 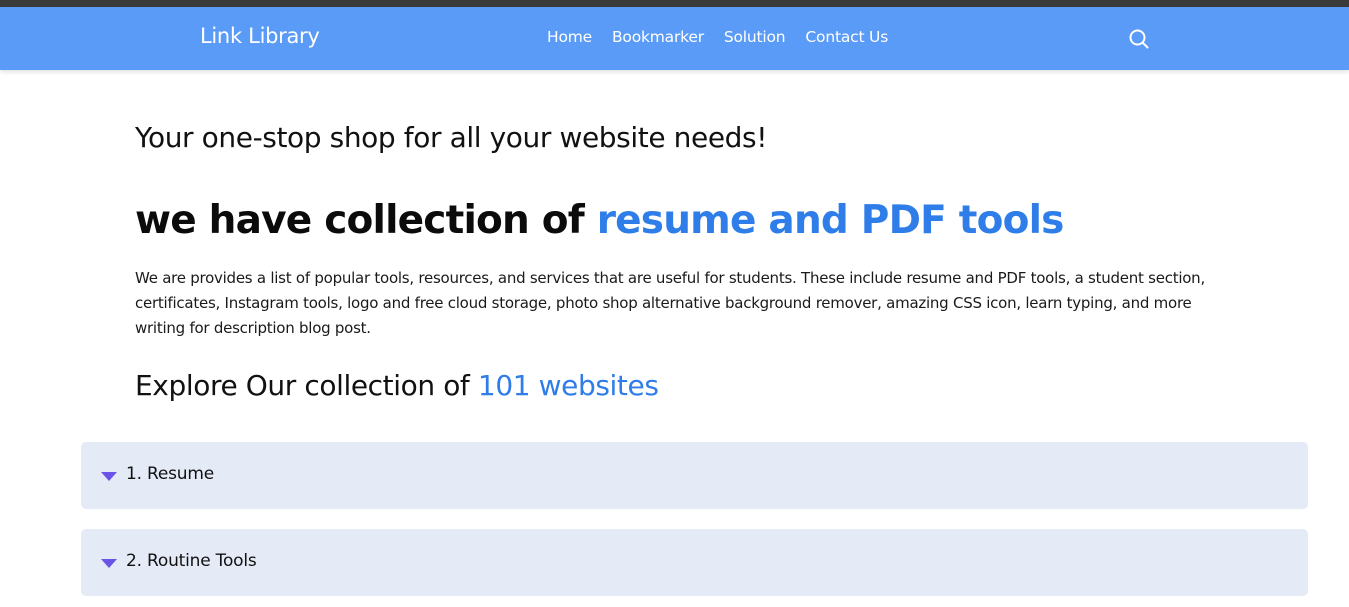 I want to click on search-button, so click(x=1139, y=39).